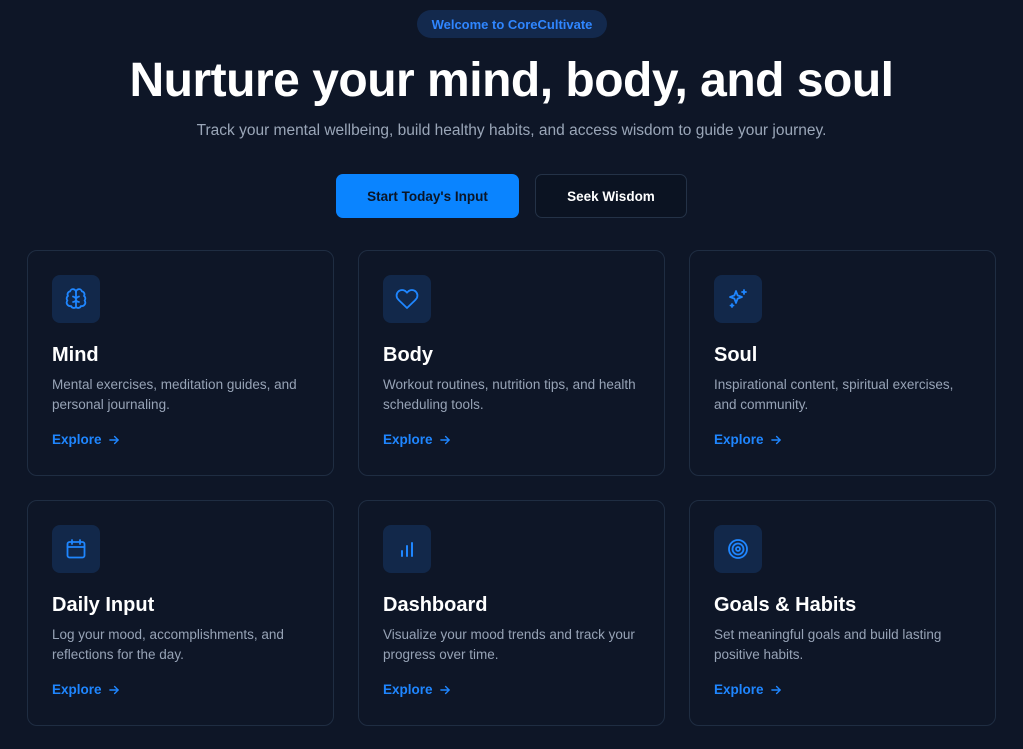  Describe the element at coordinates (103, 605) in the screenshot. I see `card-title: Daily Input` at that location.